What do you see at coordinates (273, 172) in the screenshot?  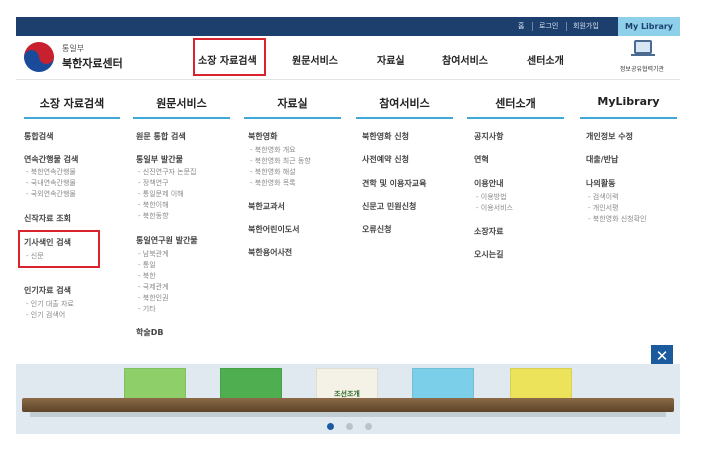 I see `submenu-item: - 북한영화 해설` at bounding box center [273, 172].